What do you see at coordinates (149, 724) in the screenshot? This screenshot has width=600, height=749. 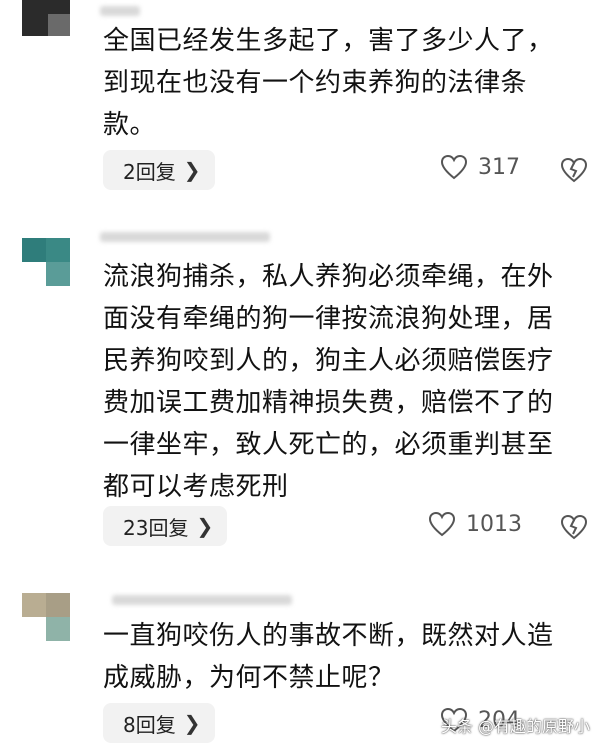 I see `replies-label: 8回复` at bounding box center [149, 724].